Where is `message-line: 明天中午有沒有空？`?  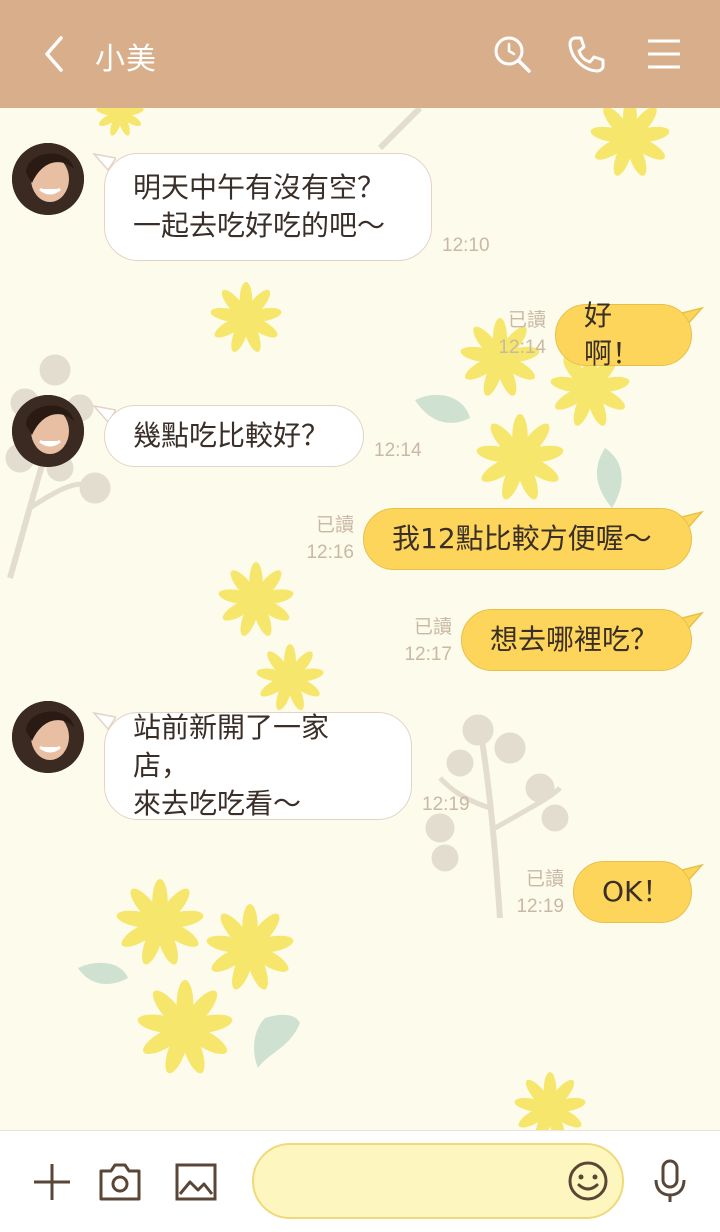
message-line: 明天中午有沒有空？ is located at coordinates (259, 187).